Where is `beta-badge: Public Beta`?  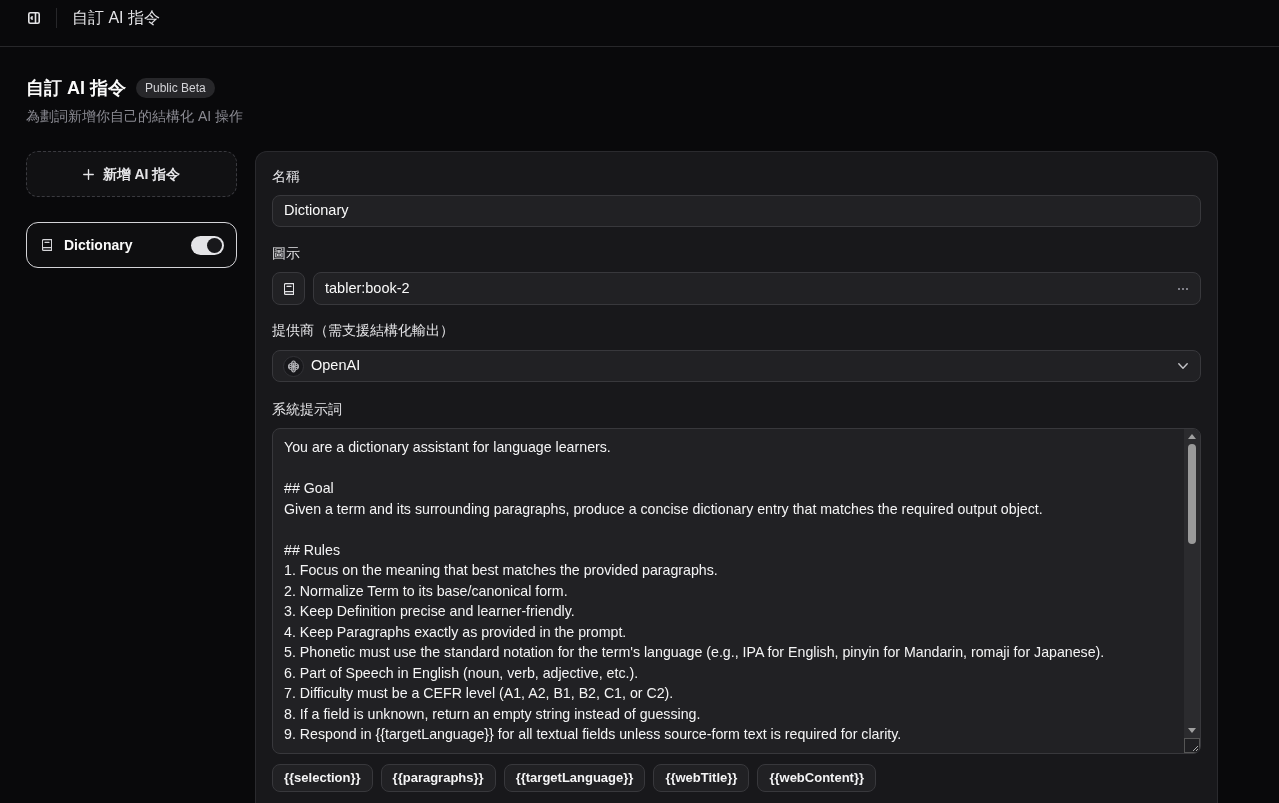 beta-badge: Public Beta is located at coordinates (175, 88).